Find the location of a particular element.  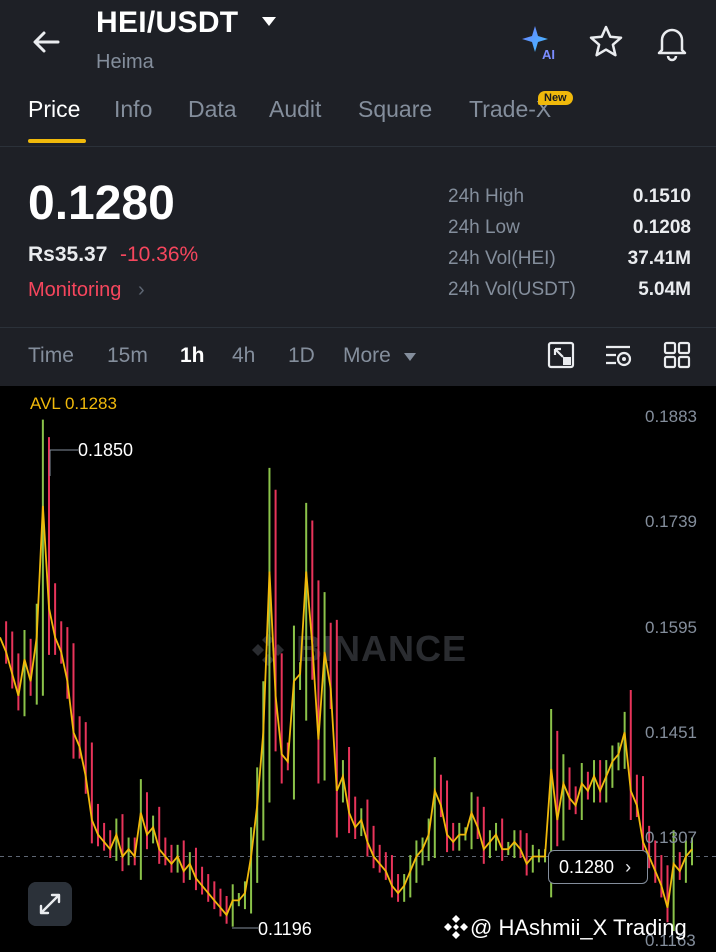

token-name: Heima is located at coordinates (125, 62).